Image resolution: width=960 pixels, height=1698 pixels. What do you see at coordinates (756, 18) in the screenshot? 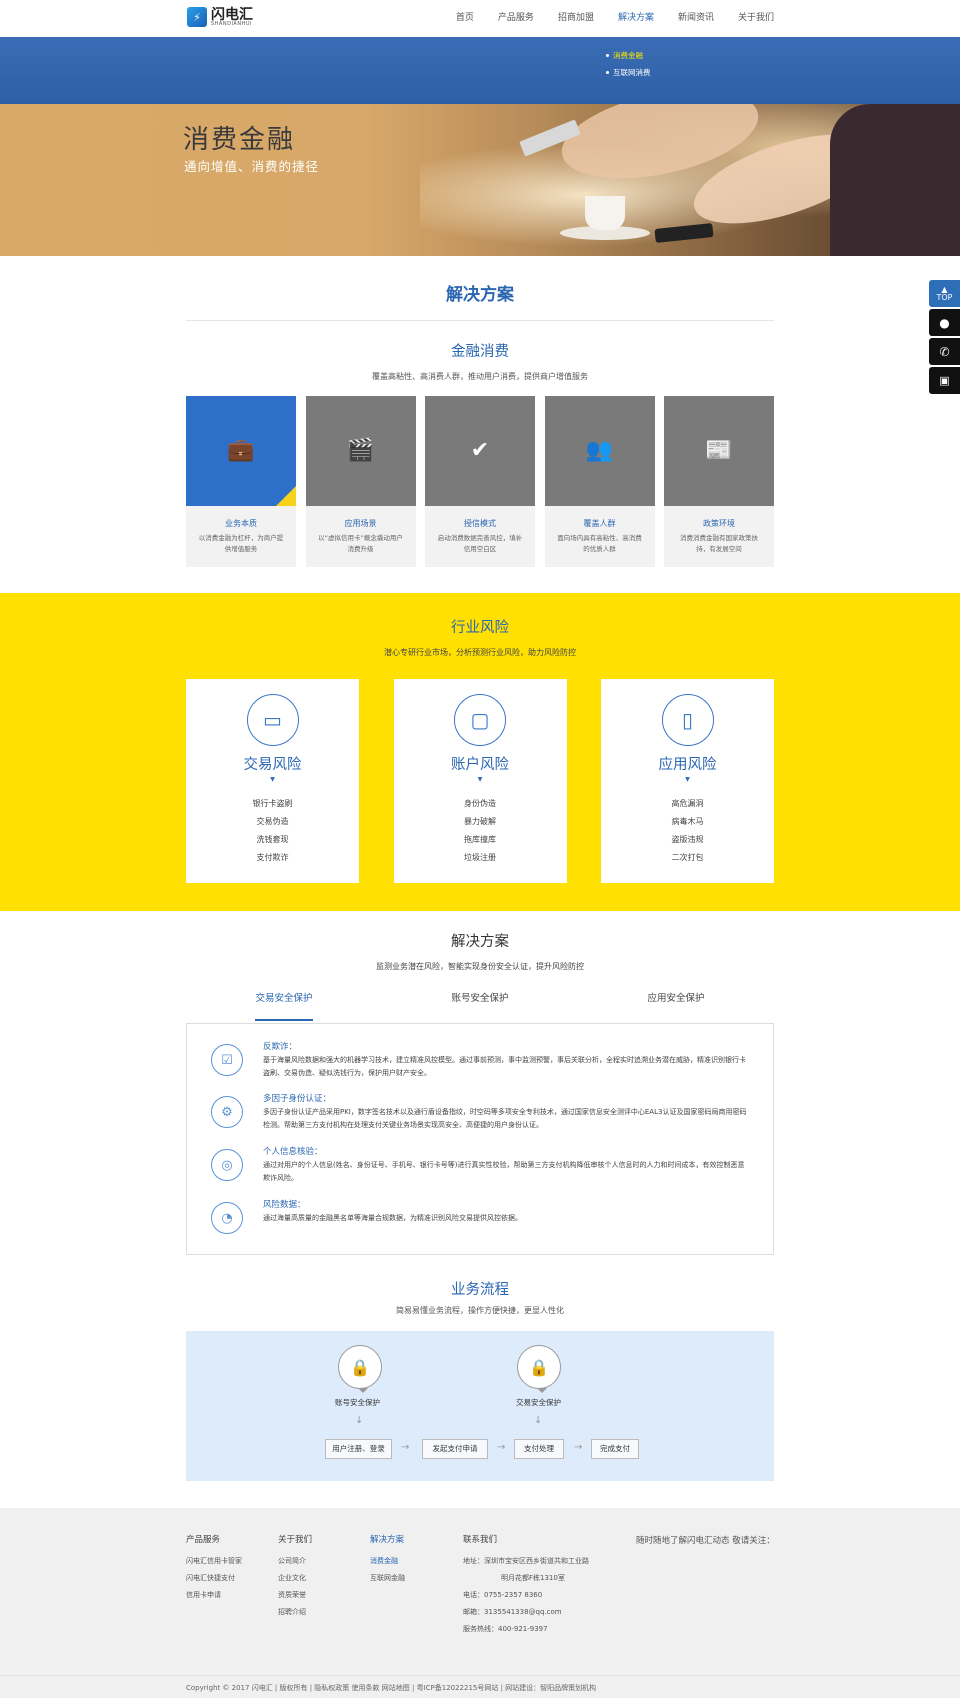
I see `nav-about: 关于我们` at bounding box center [756, 18].